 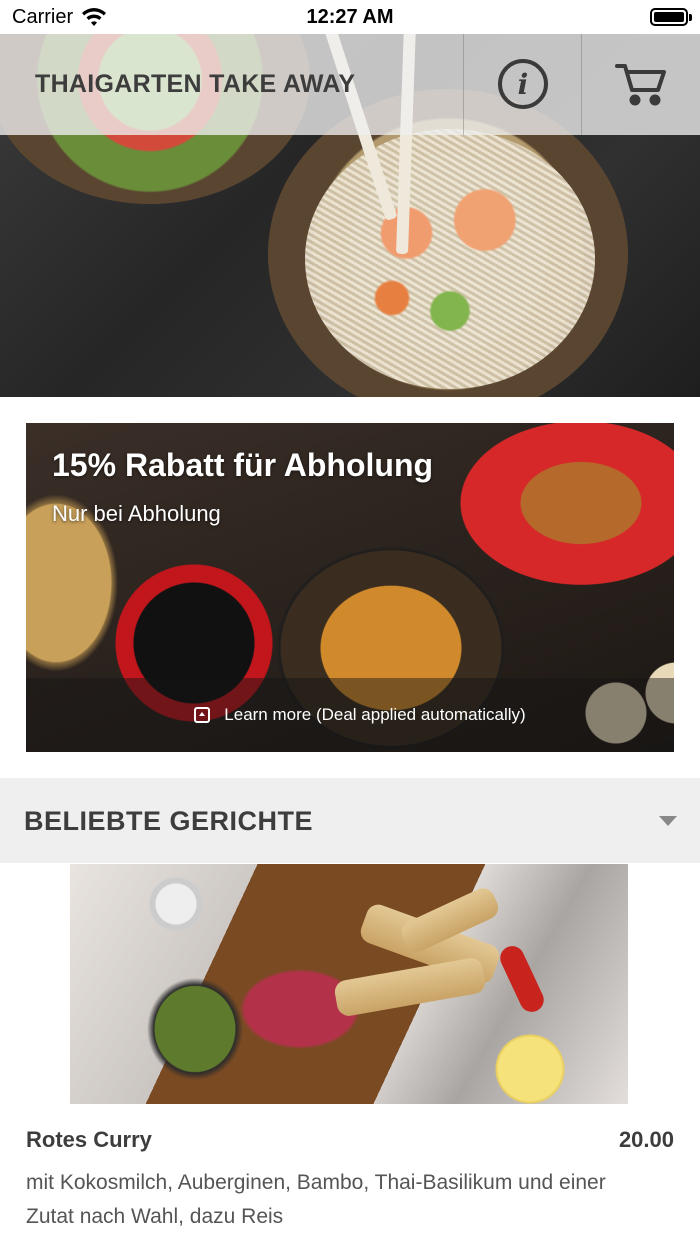 I want to click on info-icon: i, so click(x=523, y=84).